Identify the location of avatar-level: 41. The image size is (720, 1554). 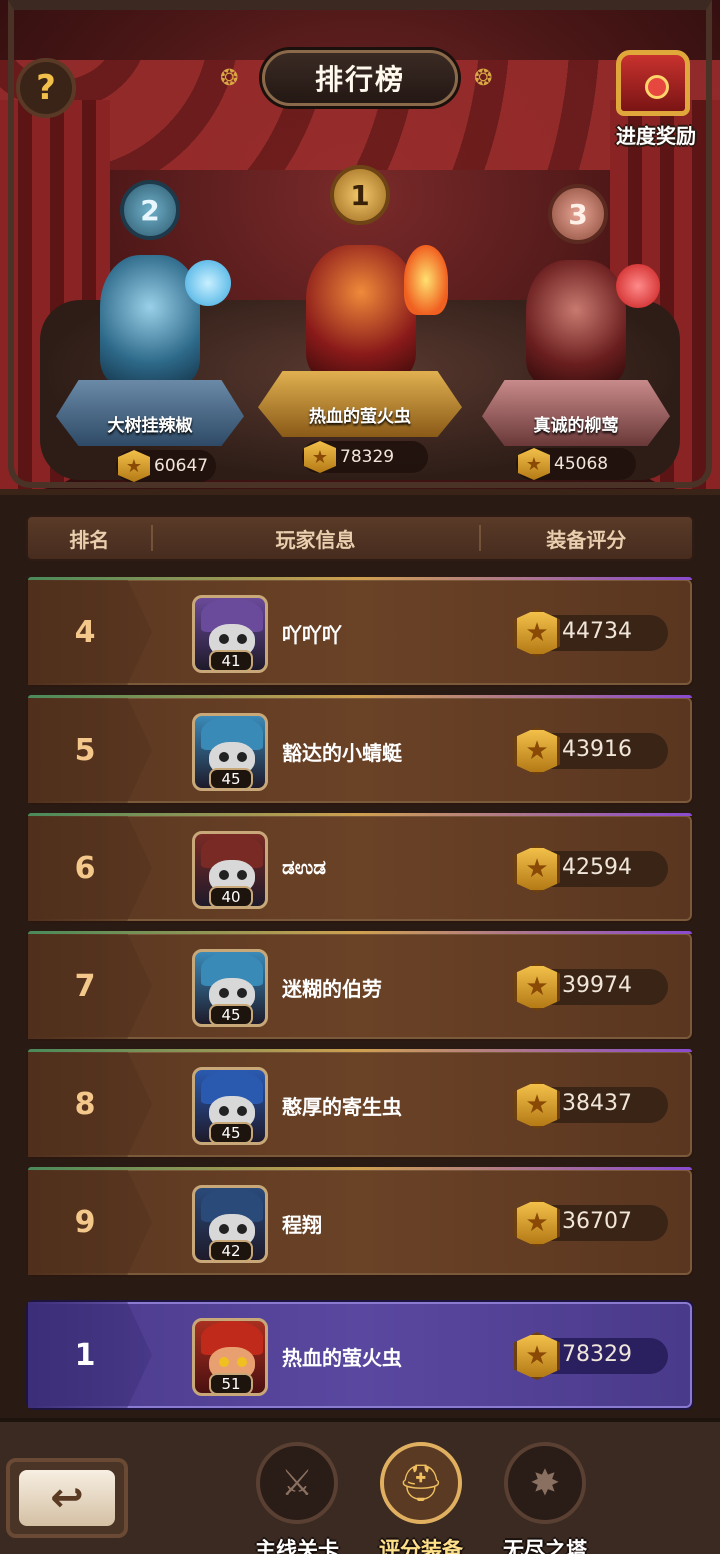
(231, 660).